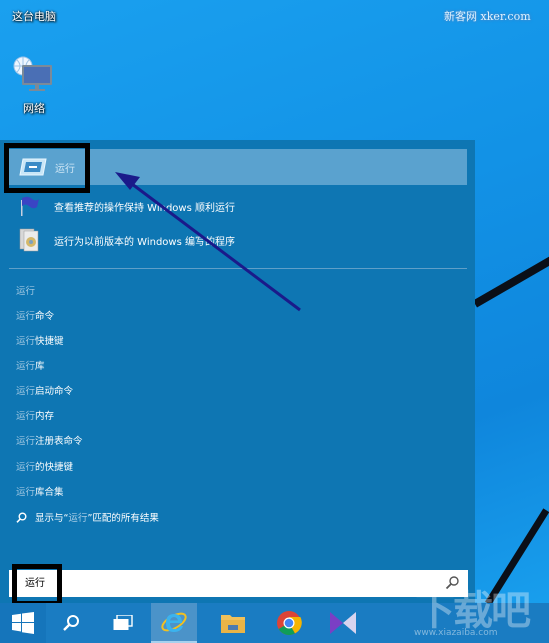 The image size is (549, 643). I want to click on this-pc-label: 这台电脑, so click(34, 16).